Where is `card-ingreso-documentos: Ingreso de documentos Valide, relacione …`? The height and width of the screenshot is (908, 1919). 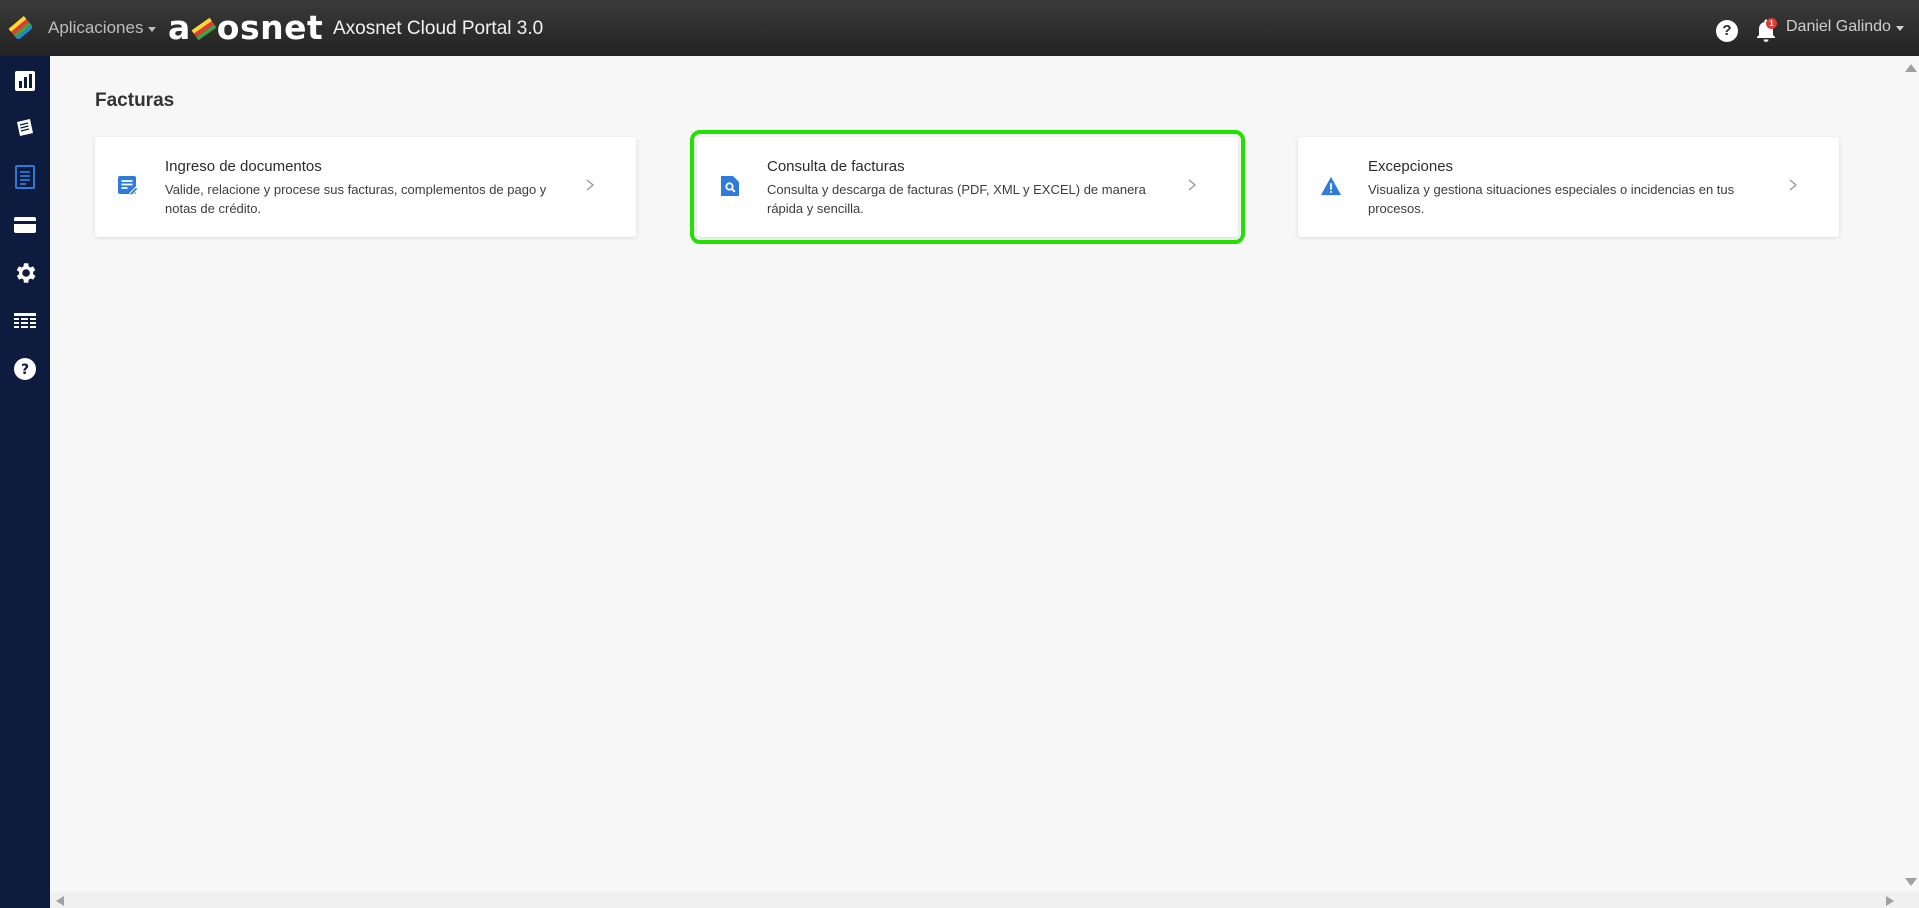
card-ingreso-documentos: Ingreso de documentos Valide, relacione … is located at coordinates (365, 187).